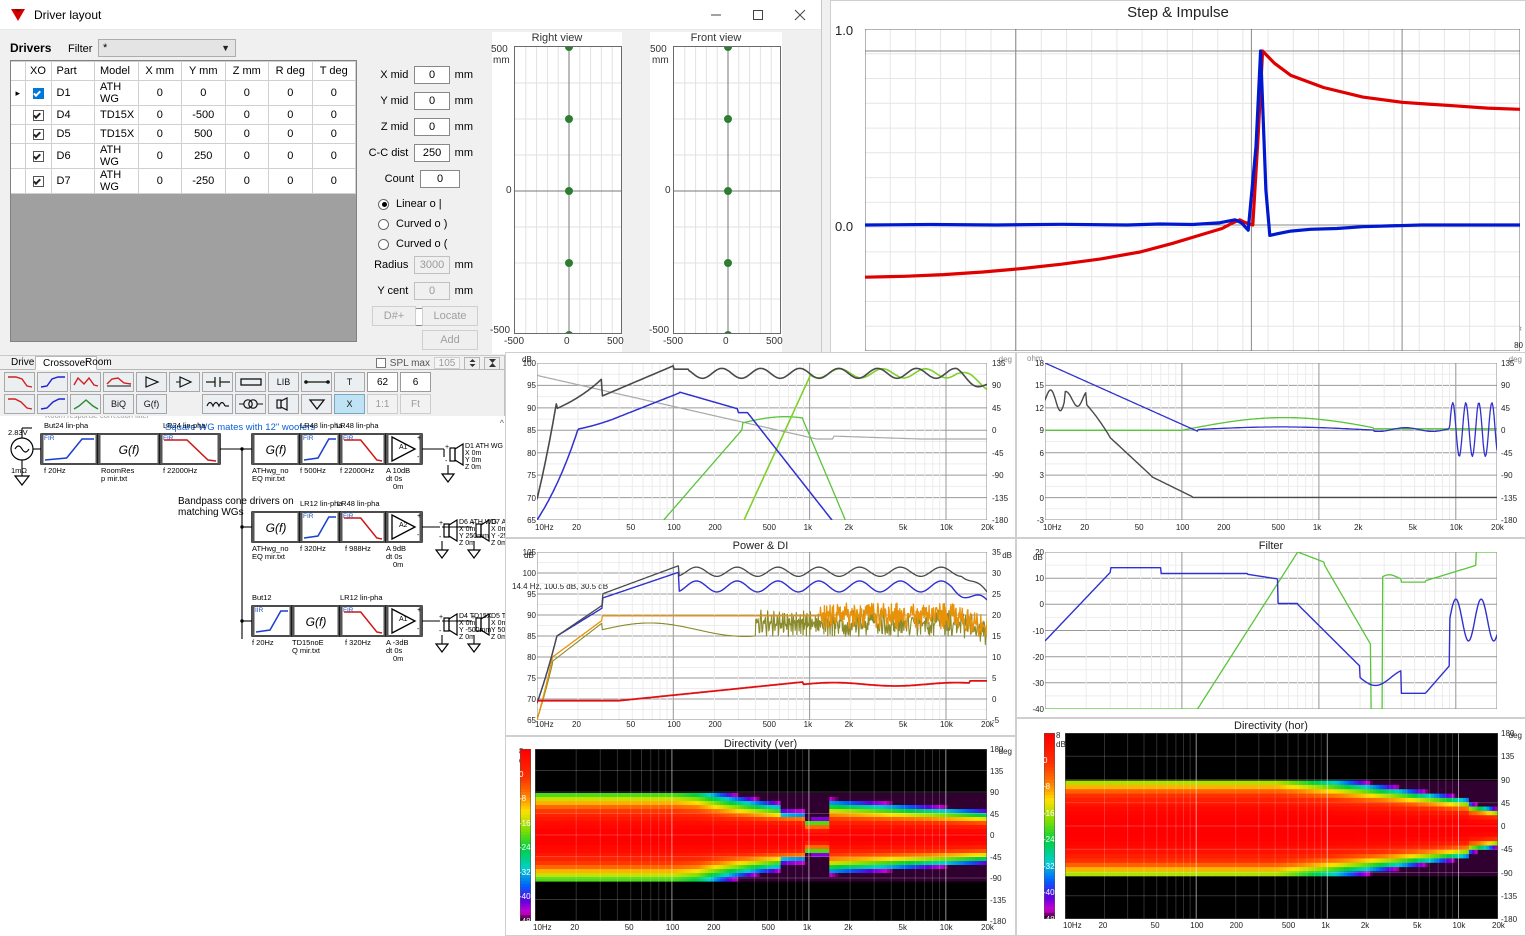  Describe the element at coordinates (283, 382) in the screenshot. I see `library-button: LIB` at that location.